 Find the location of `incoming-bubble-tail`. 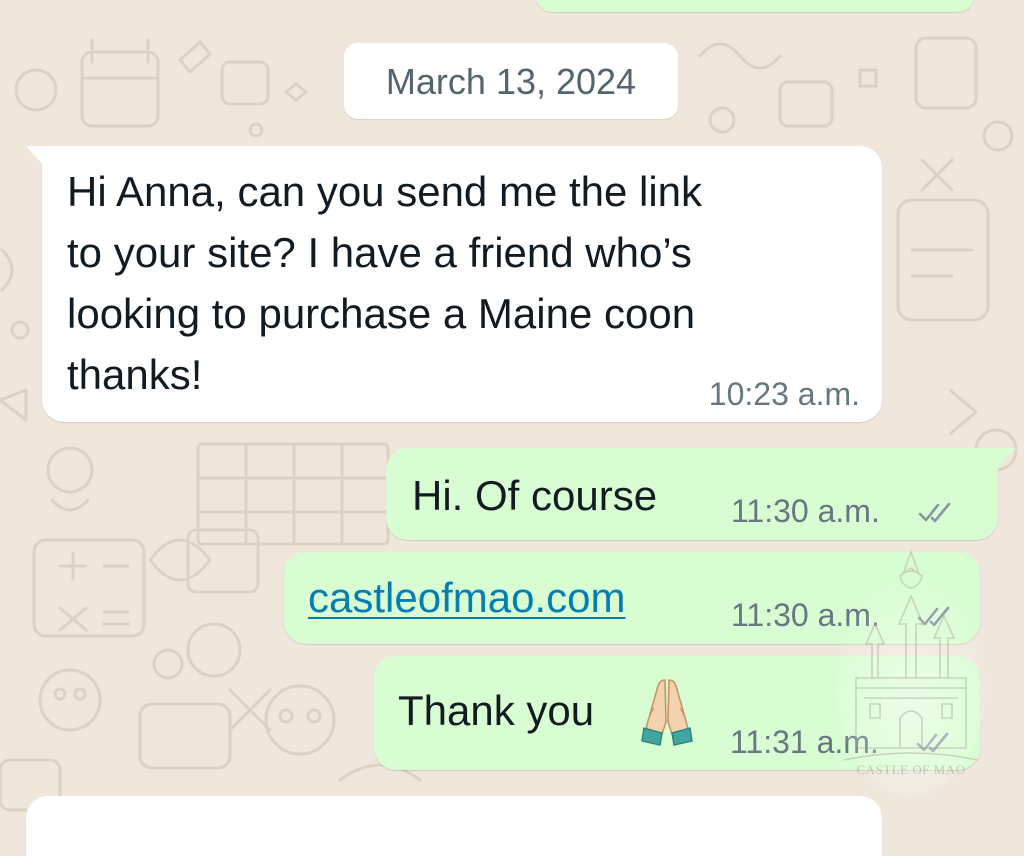

incoming-bubble-tail is located at coordinates (35, 156).